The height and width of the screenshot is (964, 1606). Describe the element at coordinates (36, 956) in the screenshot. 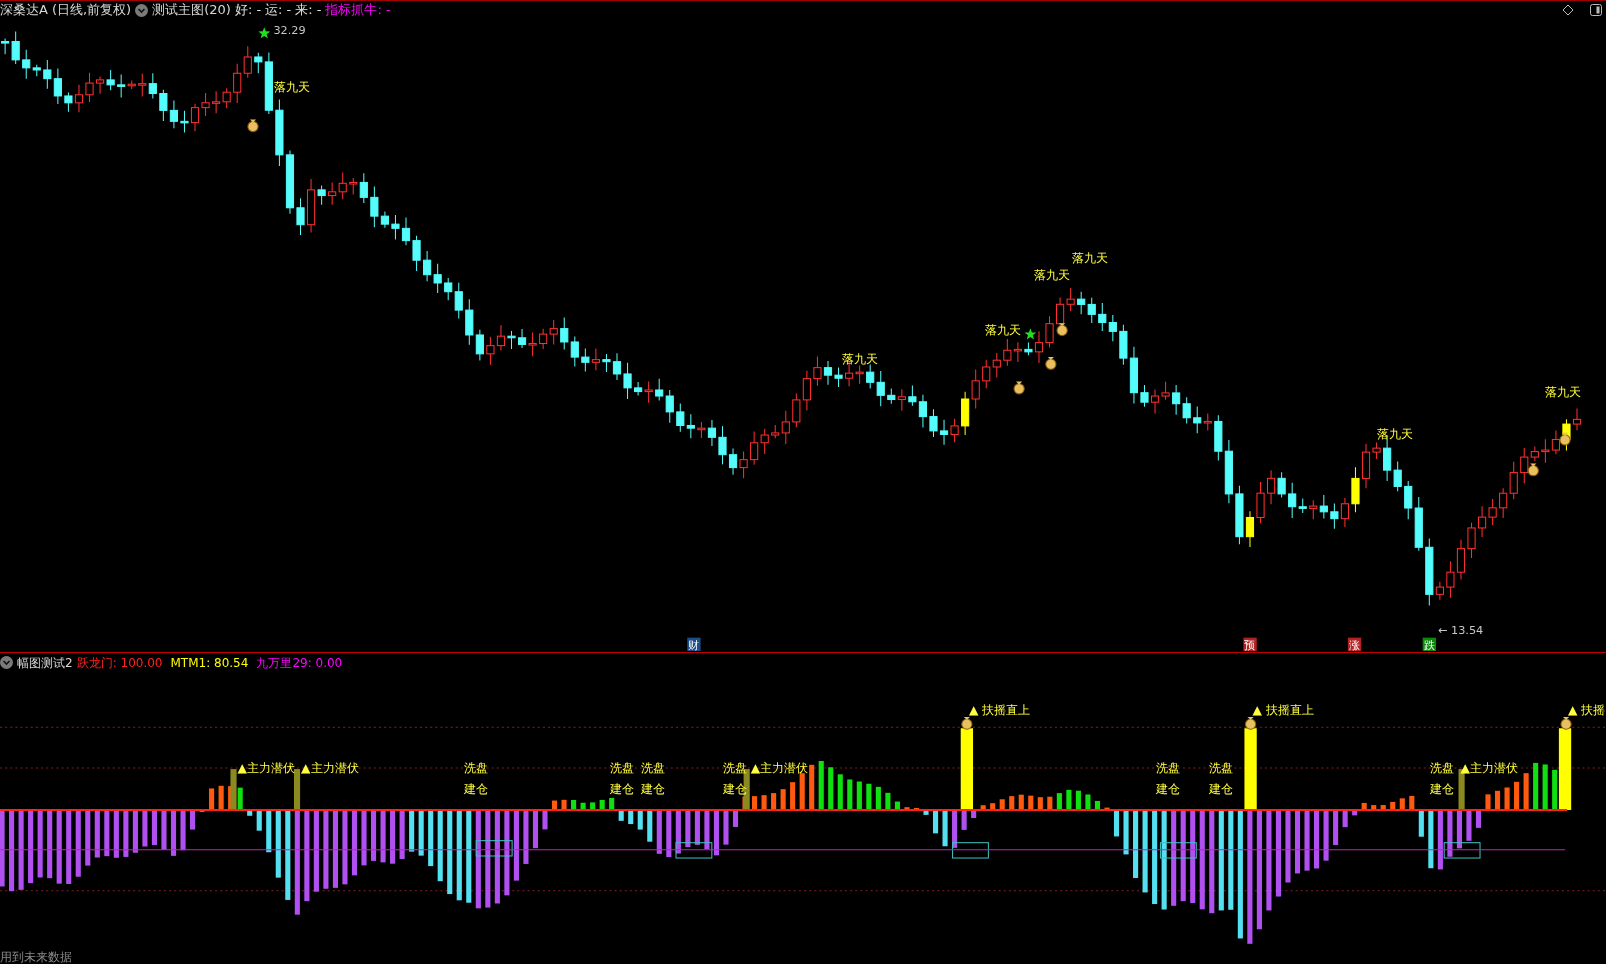

I see `footer-note: 用到未来数据` at that location.